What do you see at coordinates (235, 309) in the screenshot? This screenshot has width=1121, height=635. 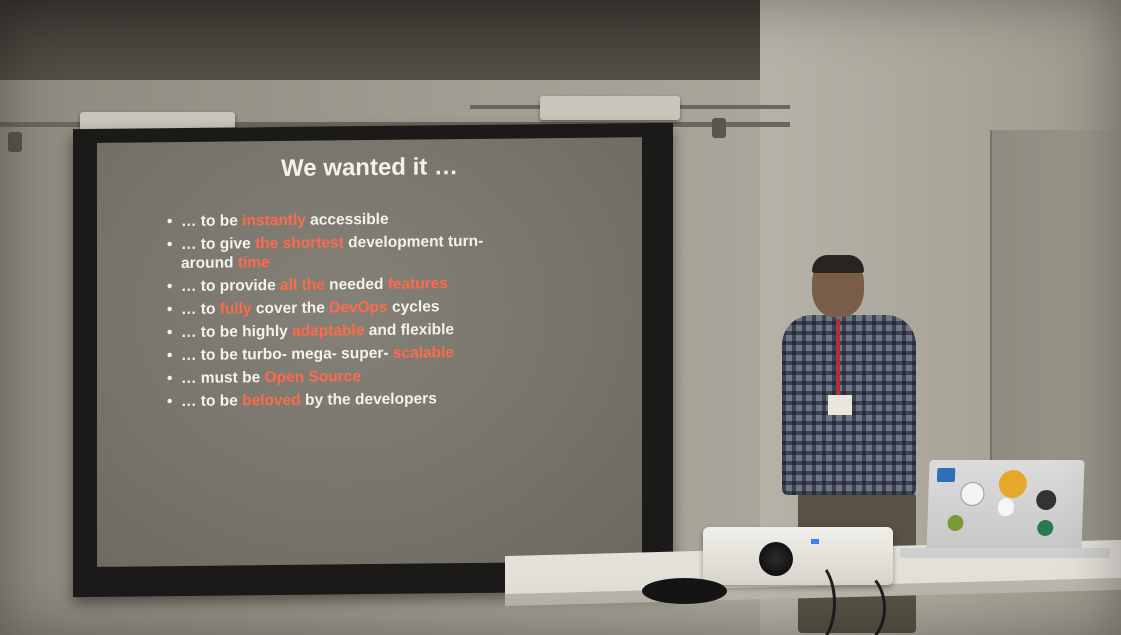 I see `highlighted-text: fully` at bounding box center [235, 309].